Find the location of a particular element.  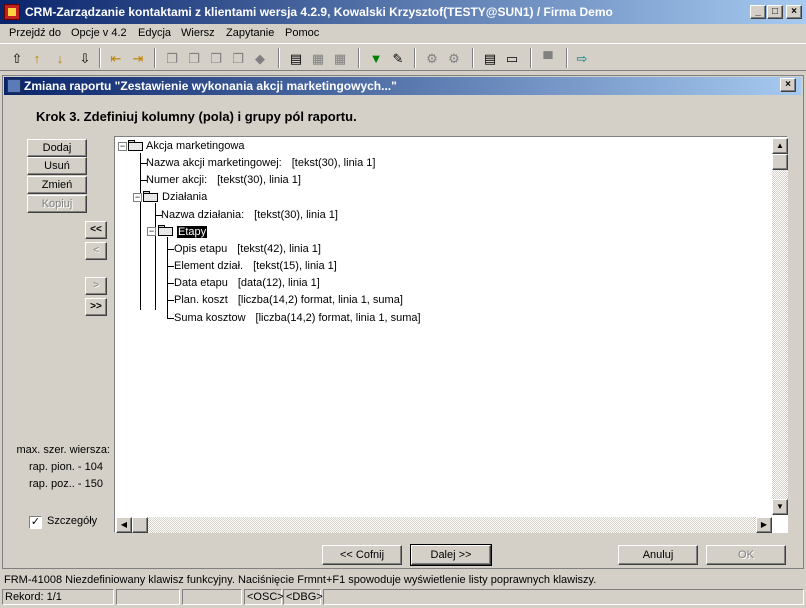

tree-field-node: Numer akcji: [tekst(30), linia 1] is located at coordinates (223, 180).